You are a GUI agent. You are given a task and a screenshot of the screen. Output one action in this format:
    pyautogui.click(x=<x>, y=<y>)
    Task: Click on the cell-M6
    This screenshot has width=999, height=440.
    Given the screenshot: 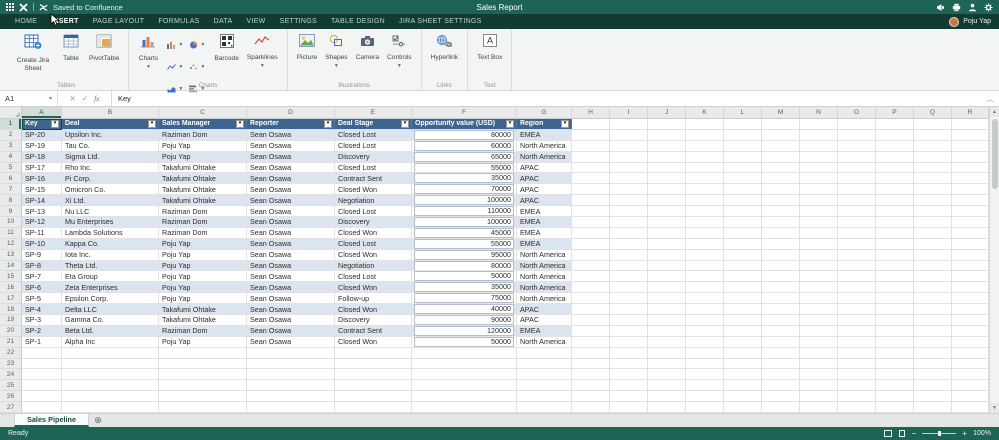 What is the action you would take?
    pyautogui.click(x=781, y=179)
    